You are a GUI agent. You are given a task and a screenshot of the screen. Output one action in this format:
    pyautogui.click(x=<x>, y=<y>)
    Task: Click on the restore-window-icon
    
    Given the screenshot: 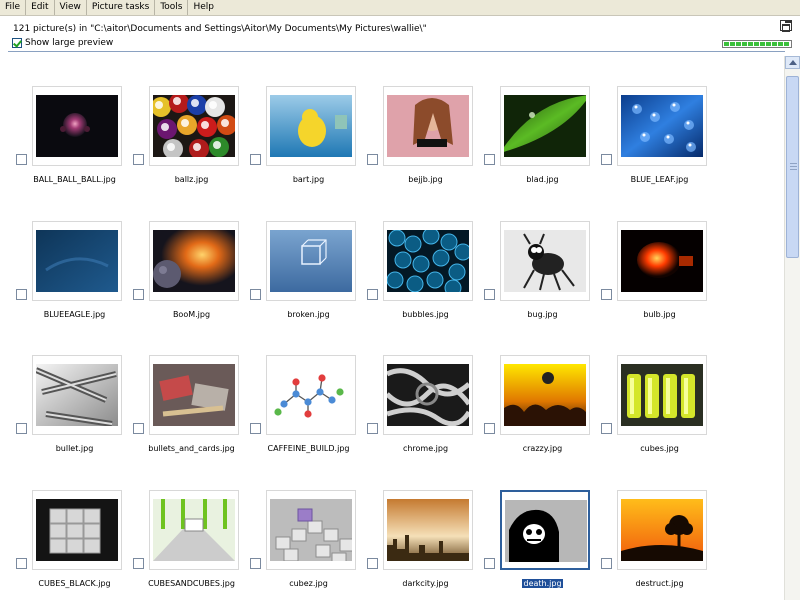 What is the action you would take?
    pyautogui.click(x=786, y=26)
    